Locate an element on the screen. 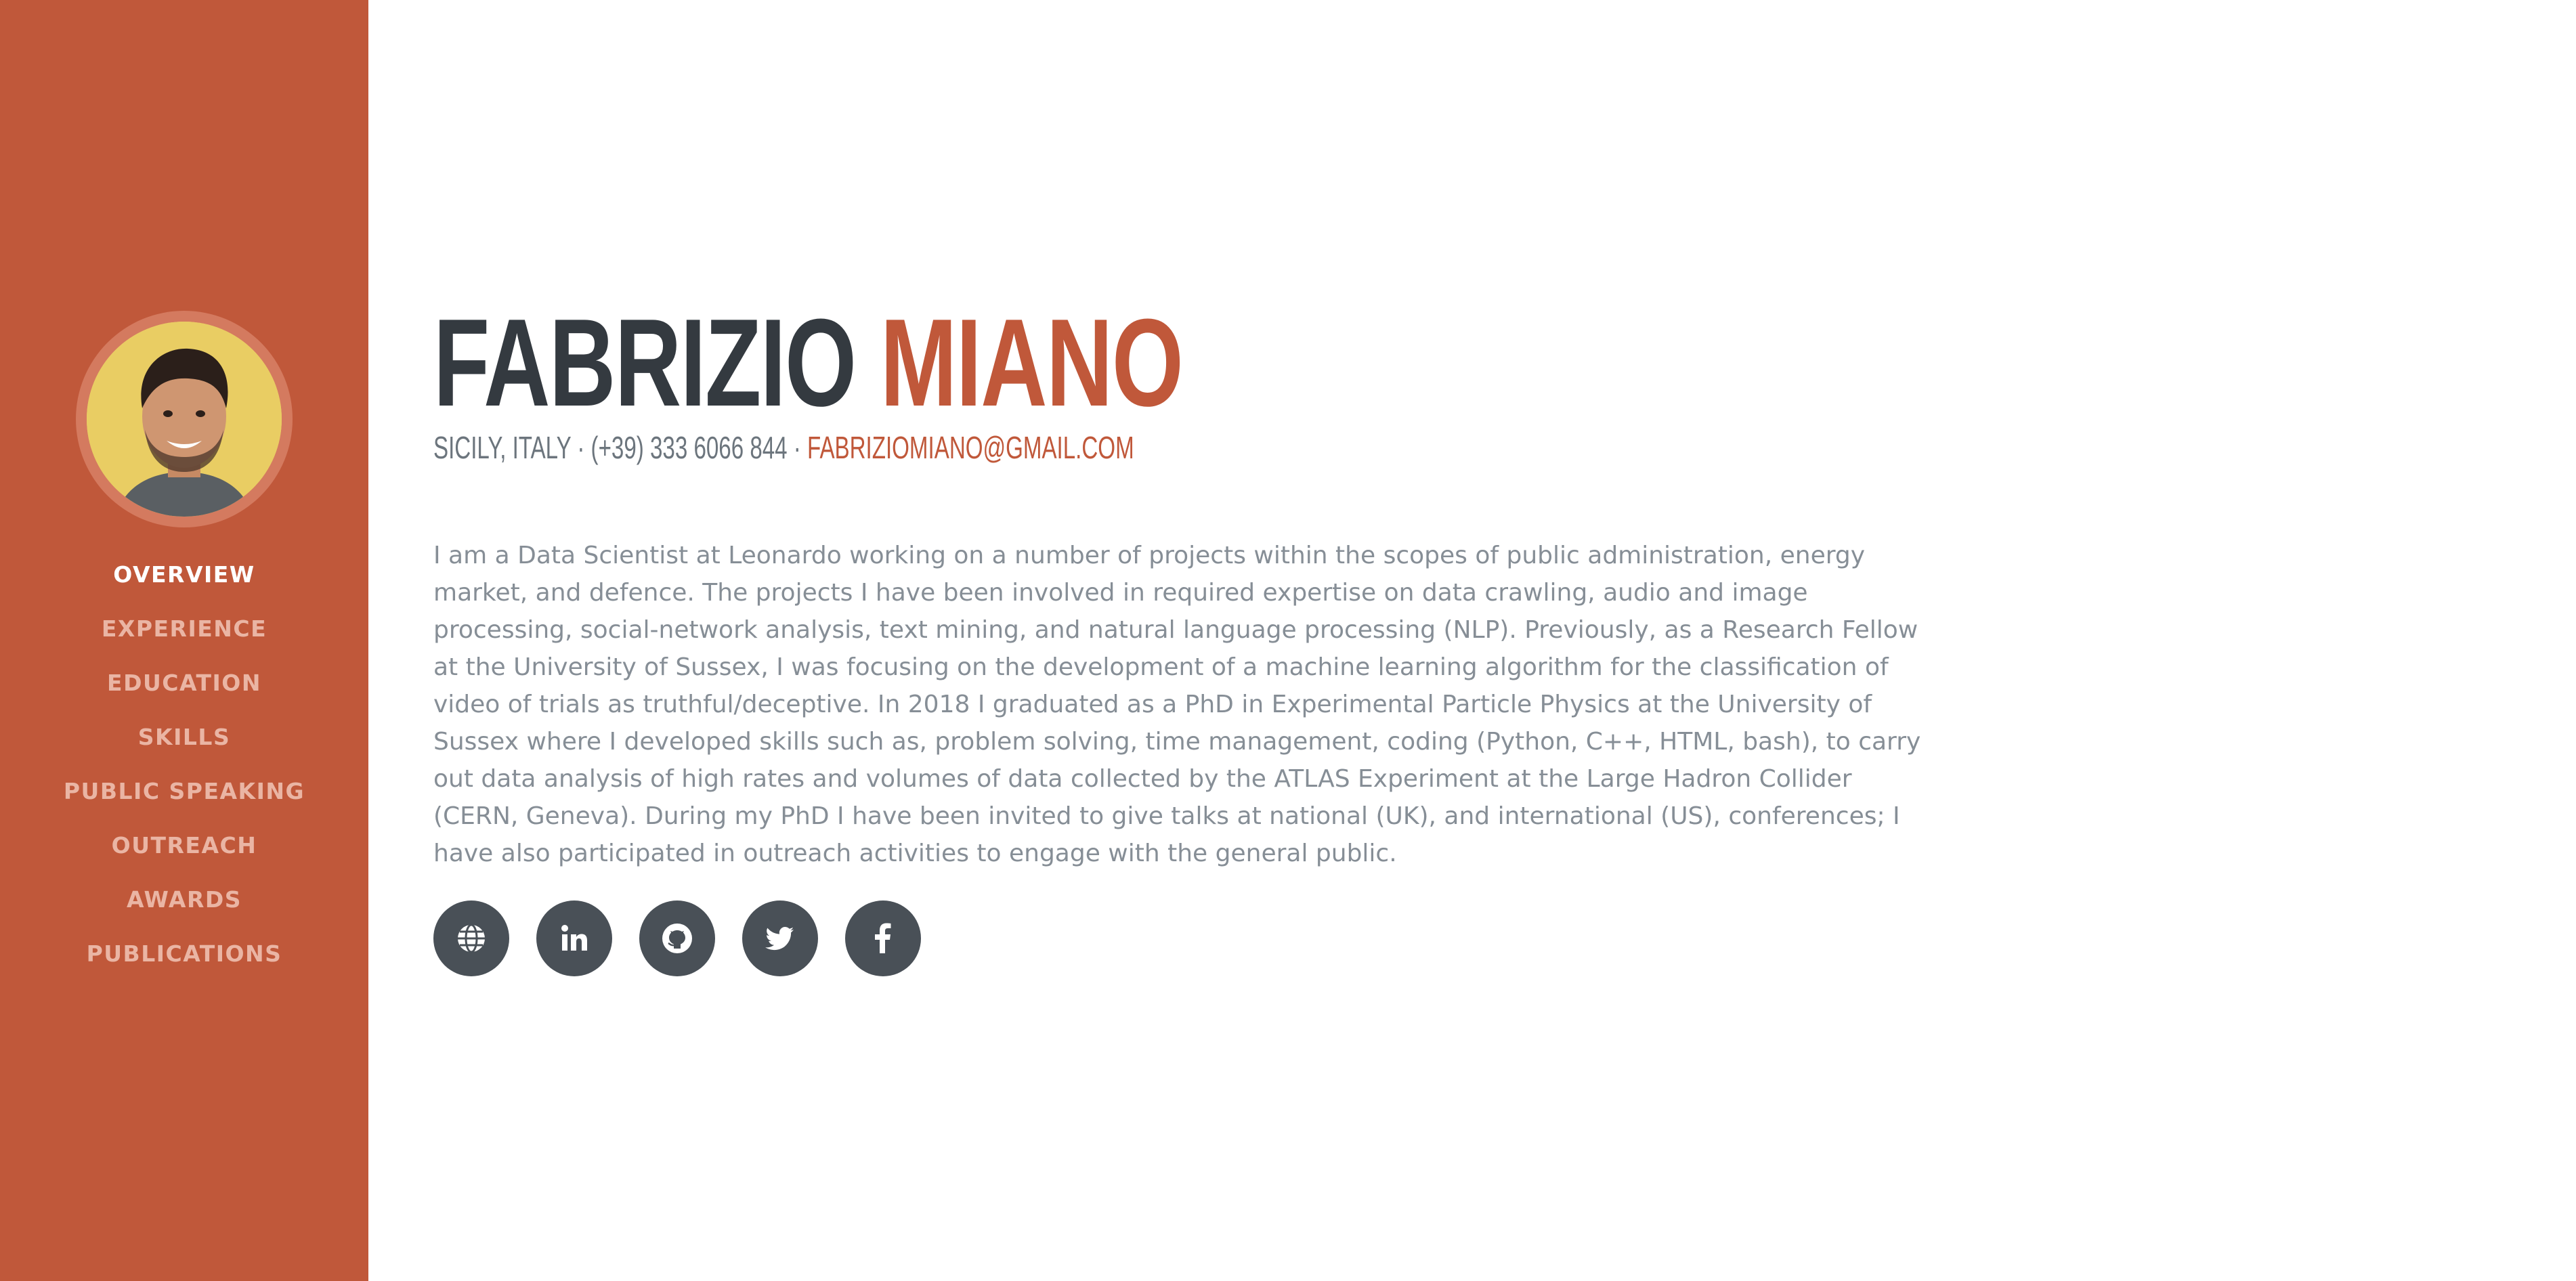  linkedin-icon is located at coordinates (574, 938).